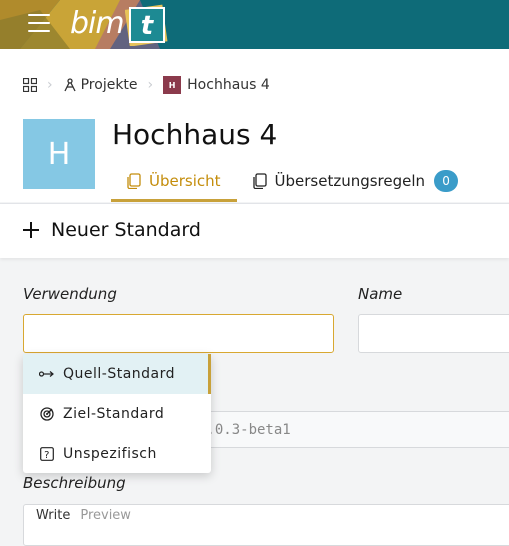  I want to click on tab-overview: Übersicht, so click(174, 182).